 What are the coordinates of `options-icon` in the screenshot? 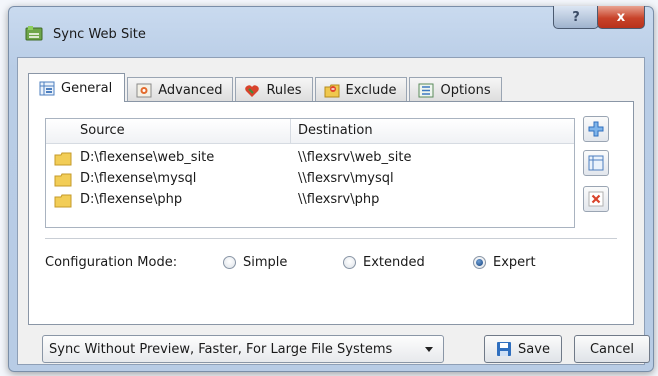 It's located at (426, 90).